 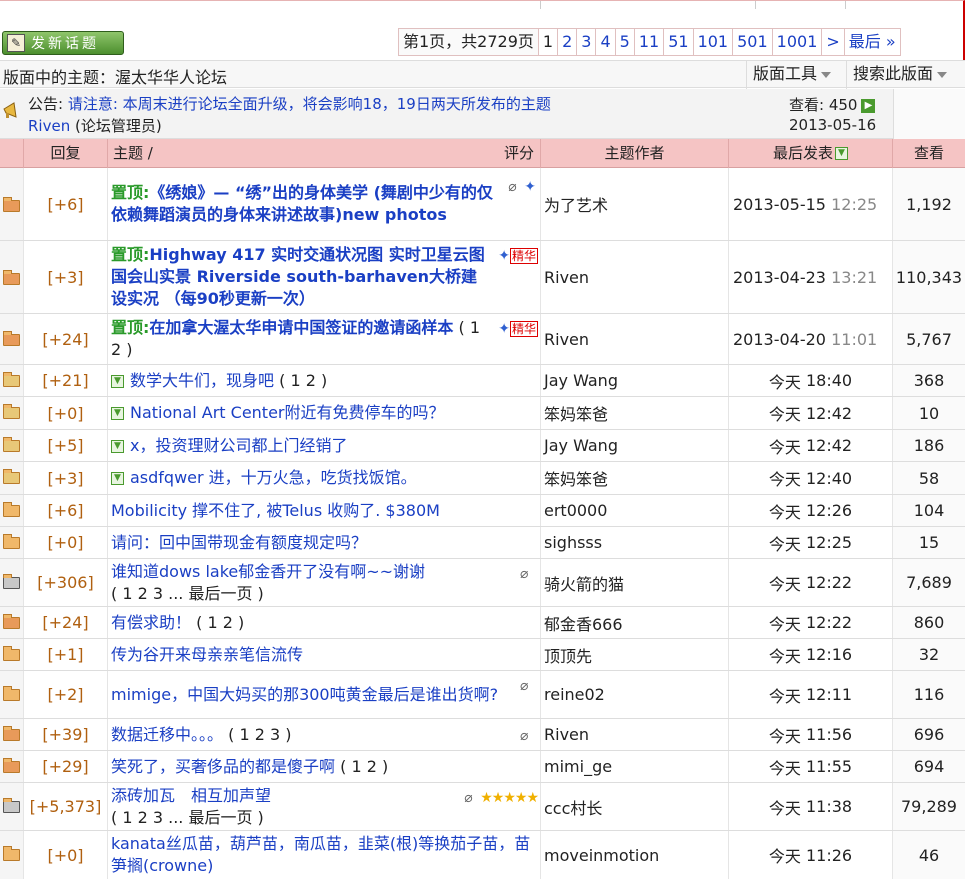 I want to click on topic-author: ccc村长, so click(x=635, y=806).